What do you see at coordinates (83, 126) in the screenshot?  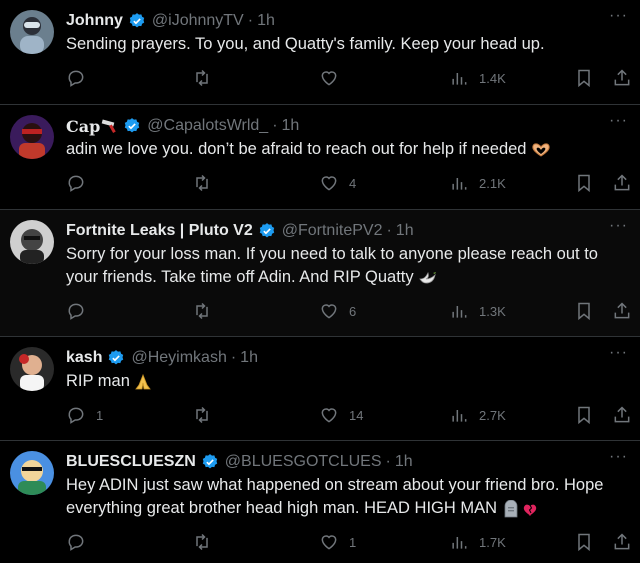 I see `display-name: Cap` at bounding box center [83, 126].